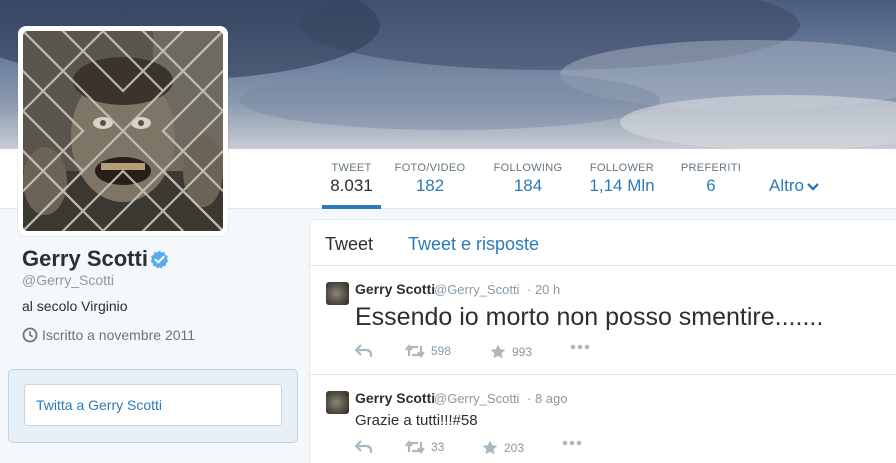 This screenshot has height=463, width=896. What do you see at coordinates (441, 351) in the screenshot?
I see `retweet-count: 598` at bounding box center [441, 351].